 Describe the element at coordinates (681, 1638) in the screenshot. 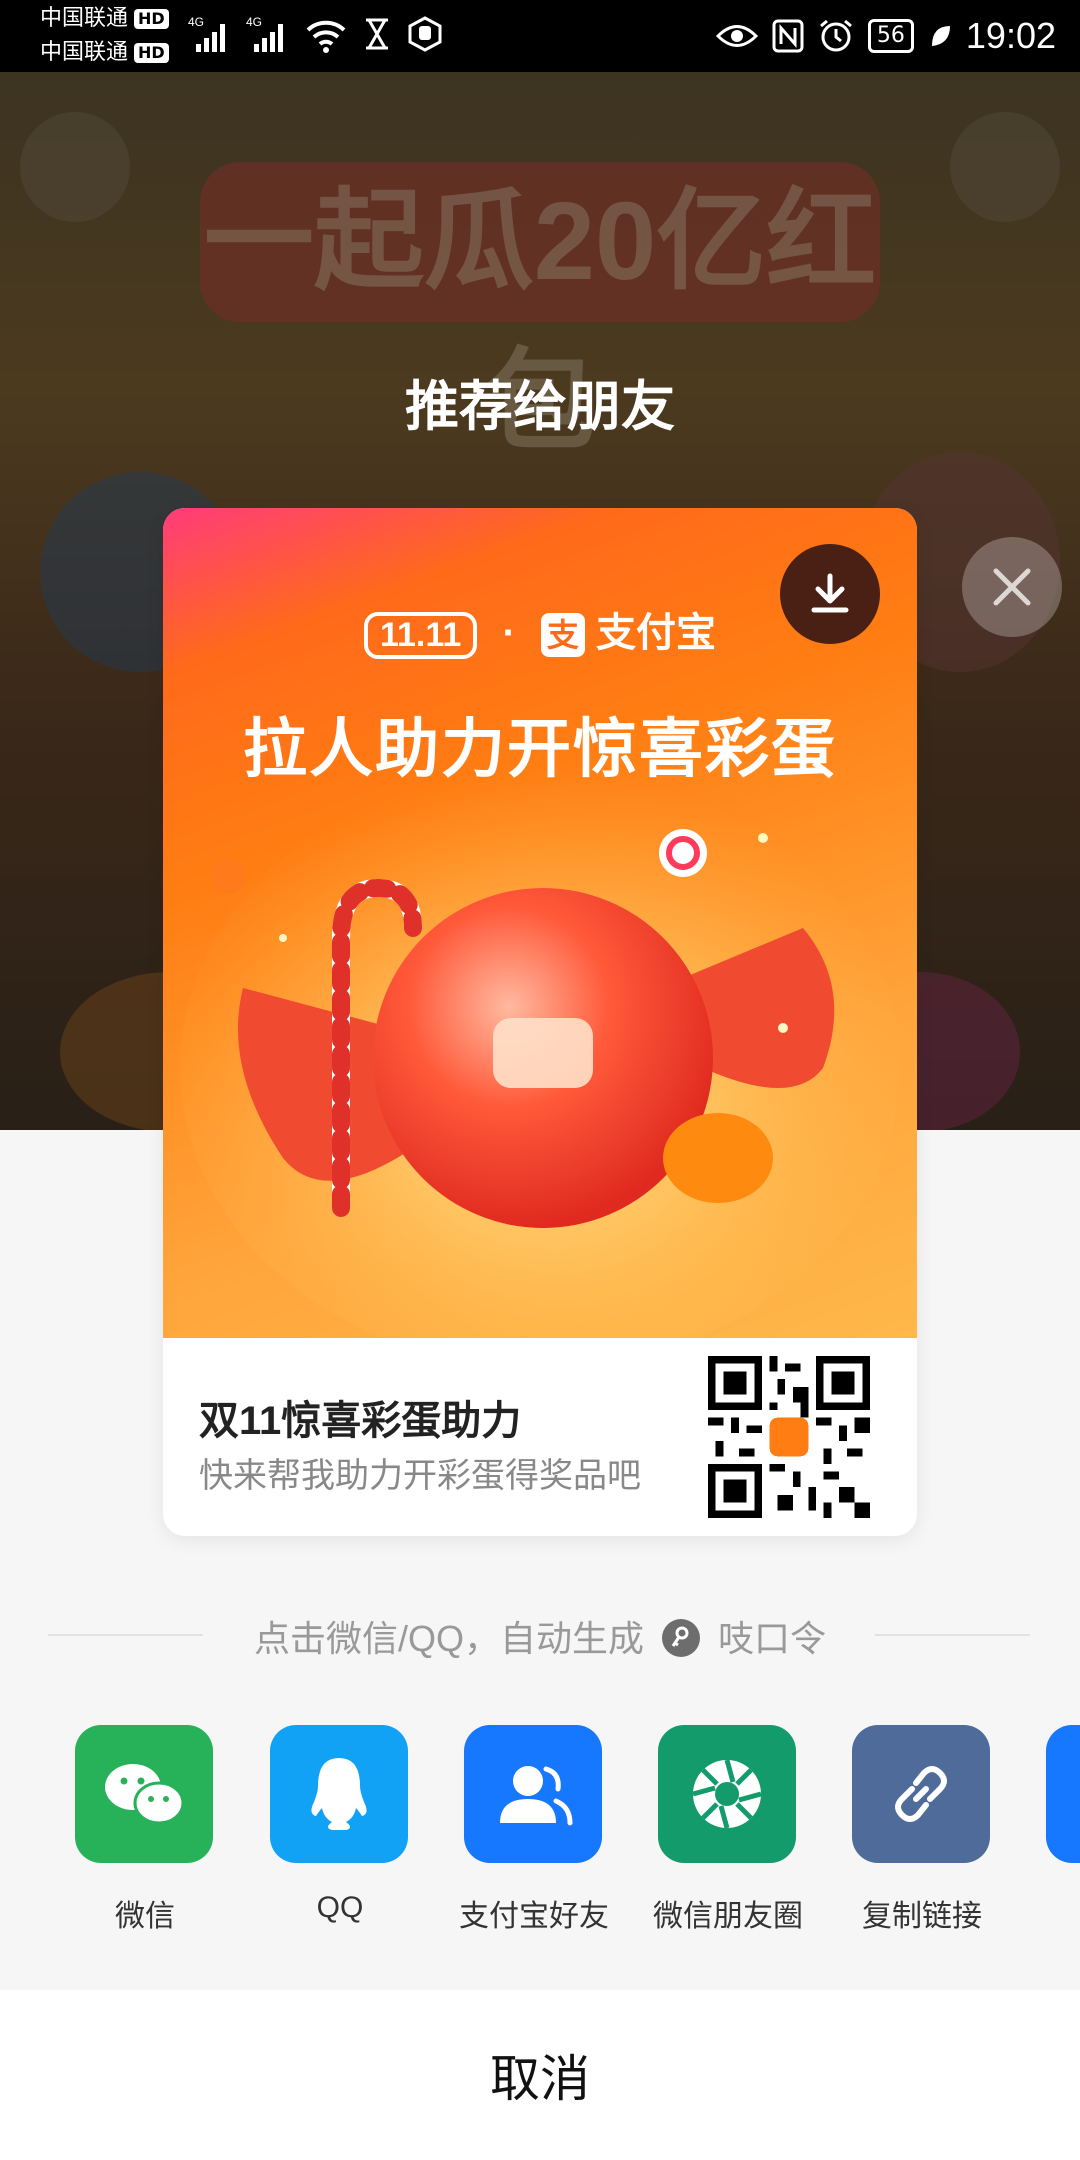

I see `key-icon` at that location.